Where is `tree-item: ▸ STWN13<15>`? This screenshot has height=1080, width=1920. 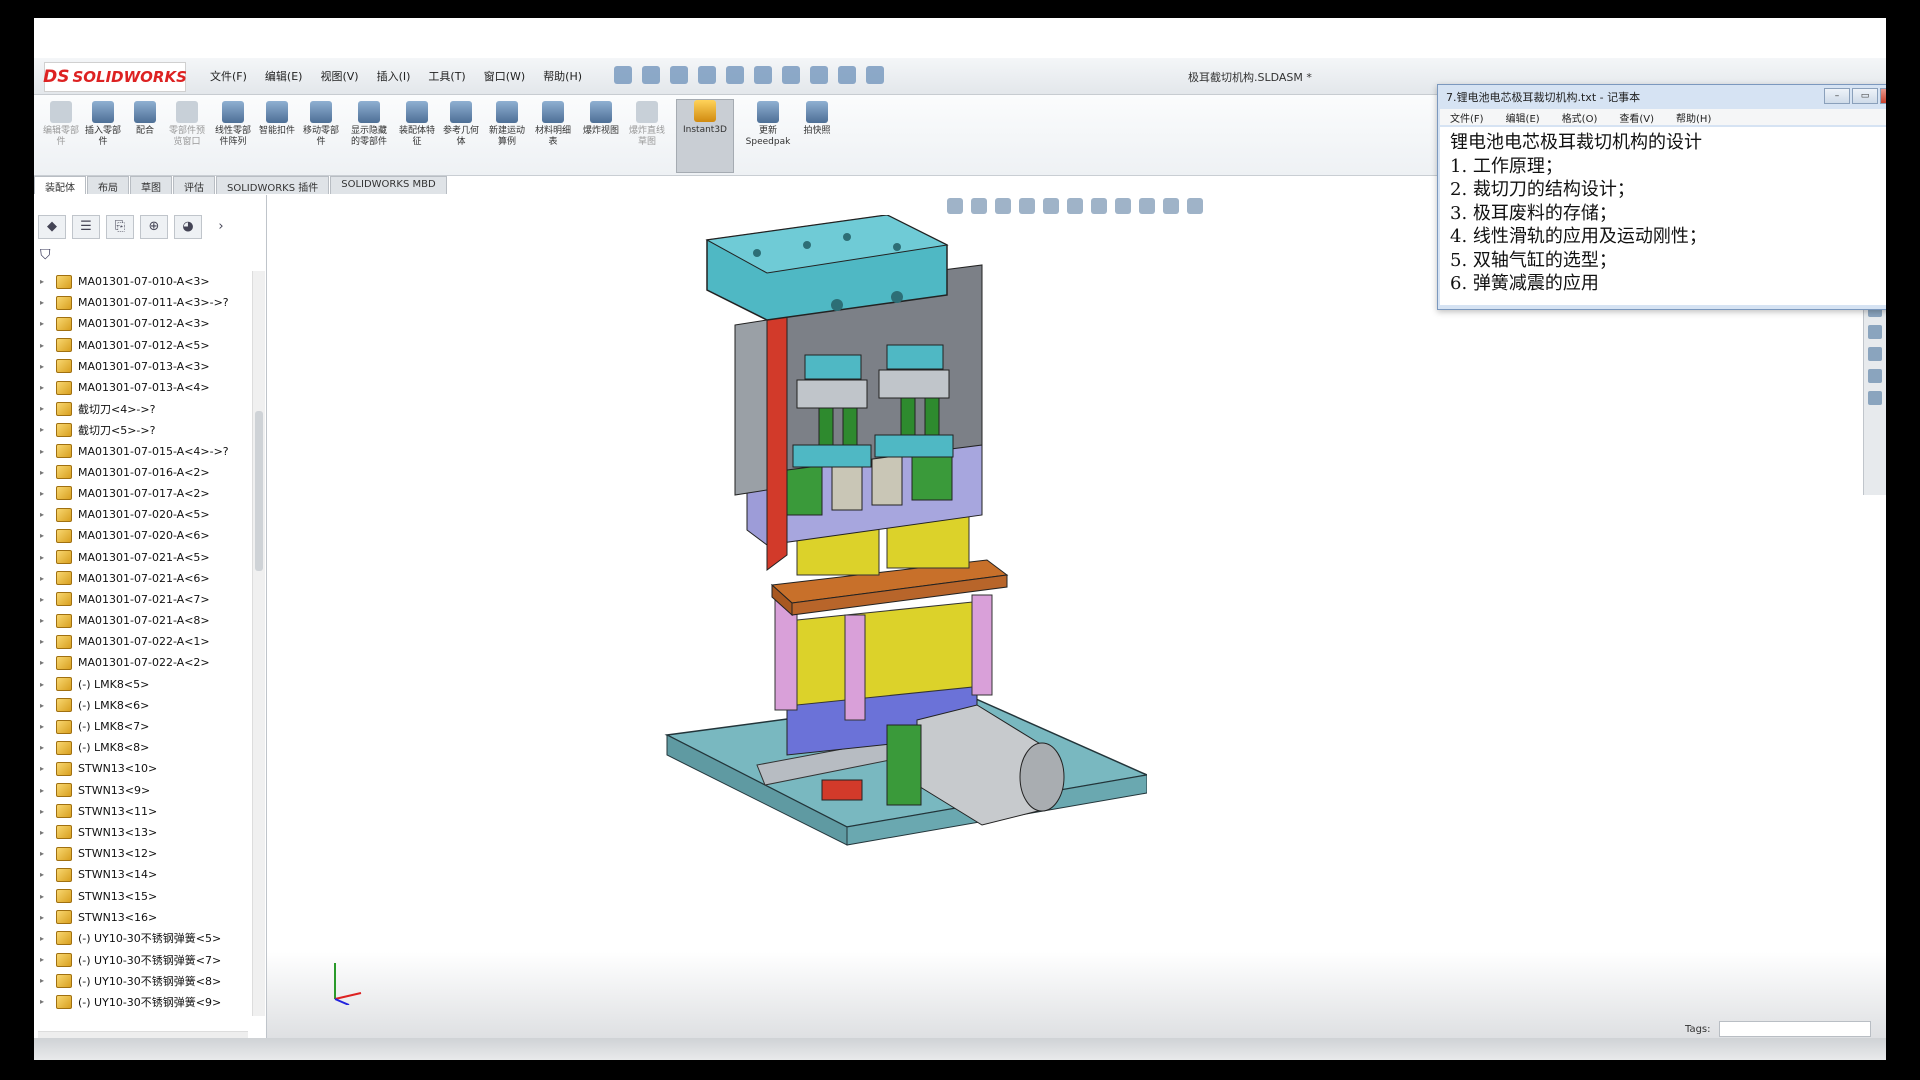 tree-item: ▸ STWN13<15> is located at coordinates (145, 895).